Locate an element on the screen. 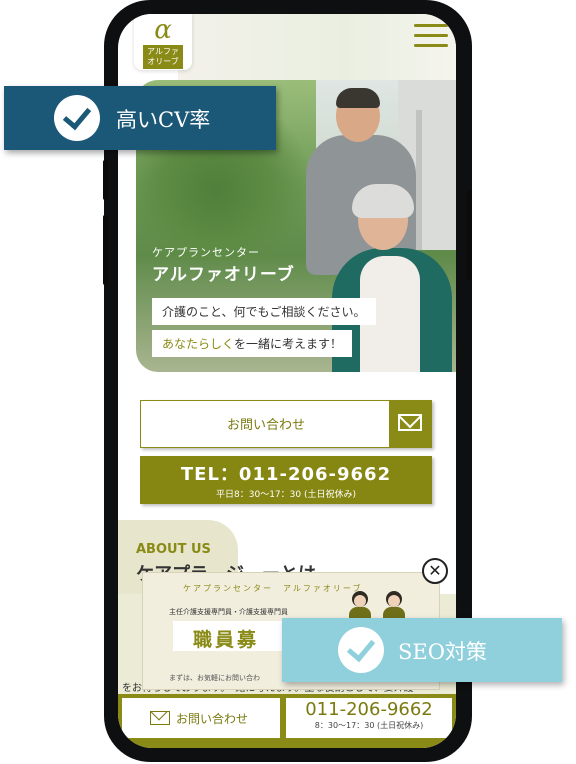 This screenshot has width=576, height=764. bottom-tel-button: 011-206-9662 8：30〜17：30 (土日祝休み) is located at coordinates (369, 718).